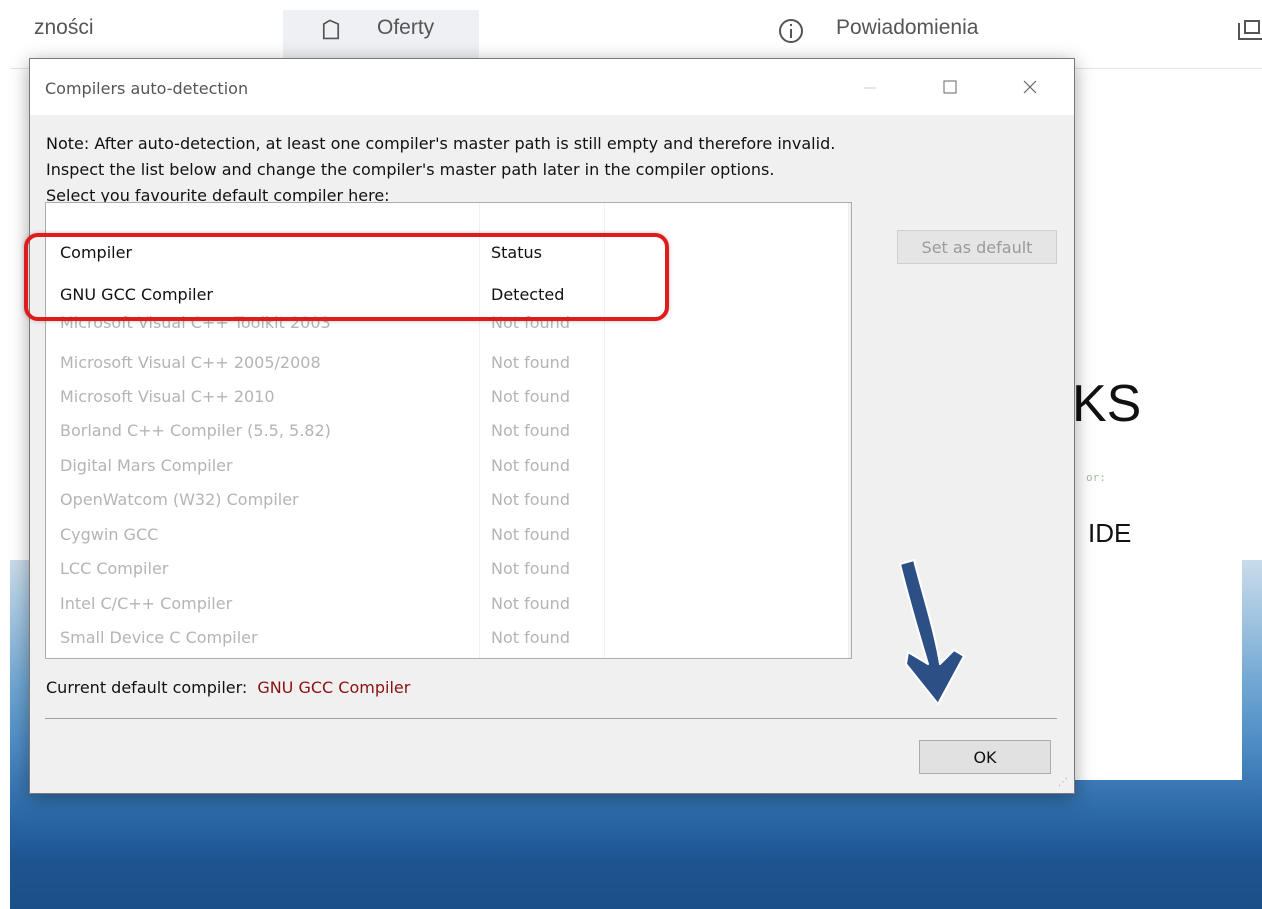  What do you see at coordinates (849, 217) in the screenshot?
I see `scroll-up-button` at bounding box center [849, 217].